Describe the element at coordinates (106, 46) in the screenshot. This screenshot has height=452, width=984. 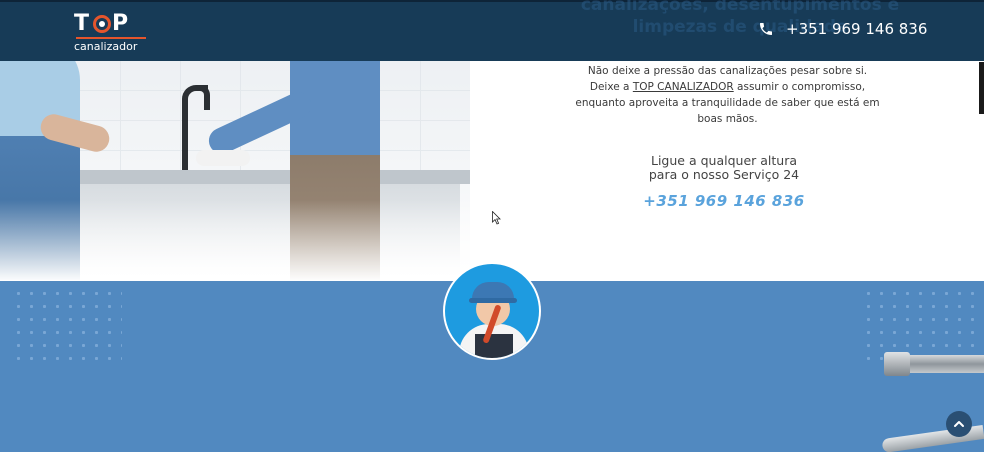
I see `logo-subtitle: canalizador` at that location.